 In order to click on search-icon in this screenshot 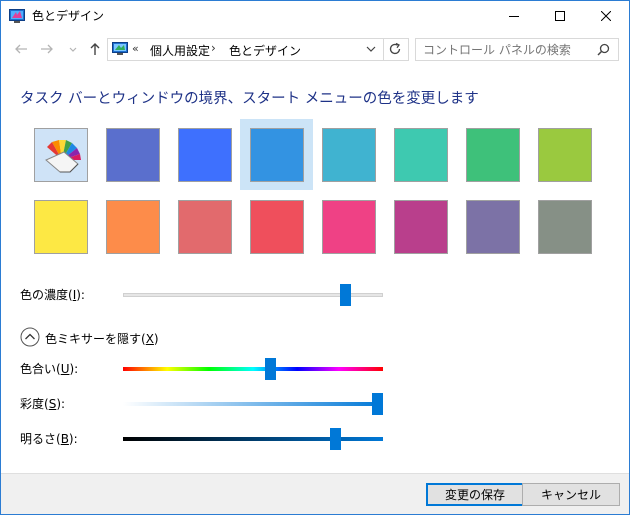, I will do `click(603, 49)`.